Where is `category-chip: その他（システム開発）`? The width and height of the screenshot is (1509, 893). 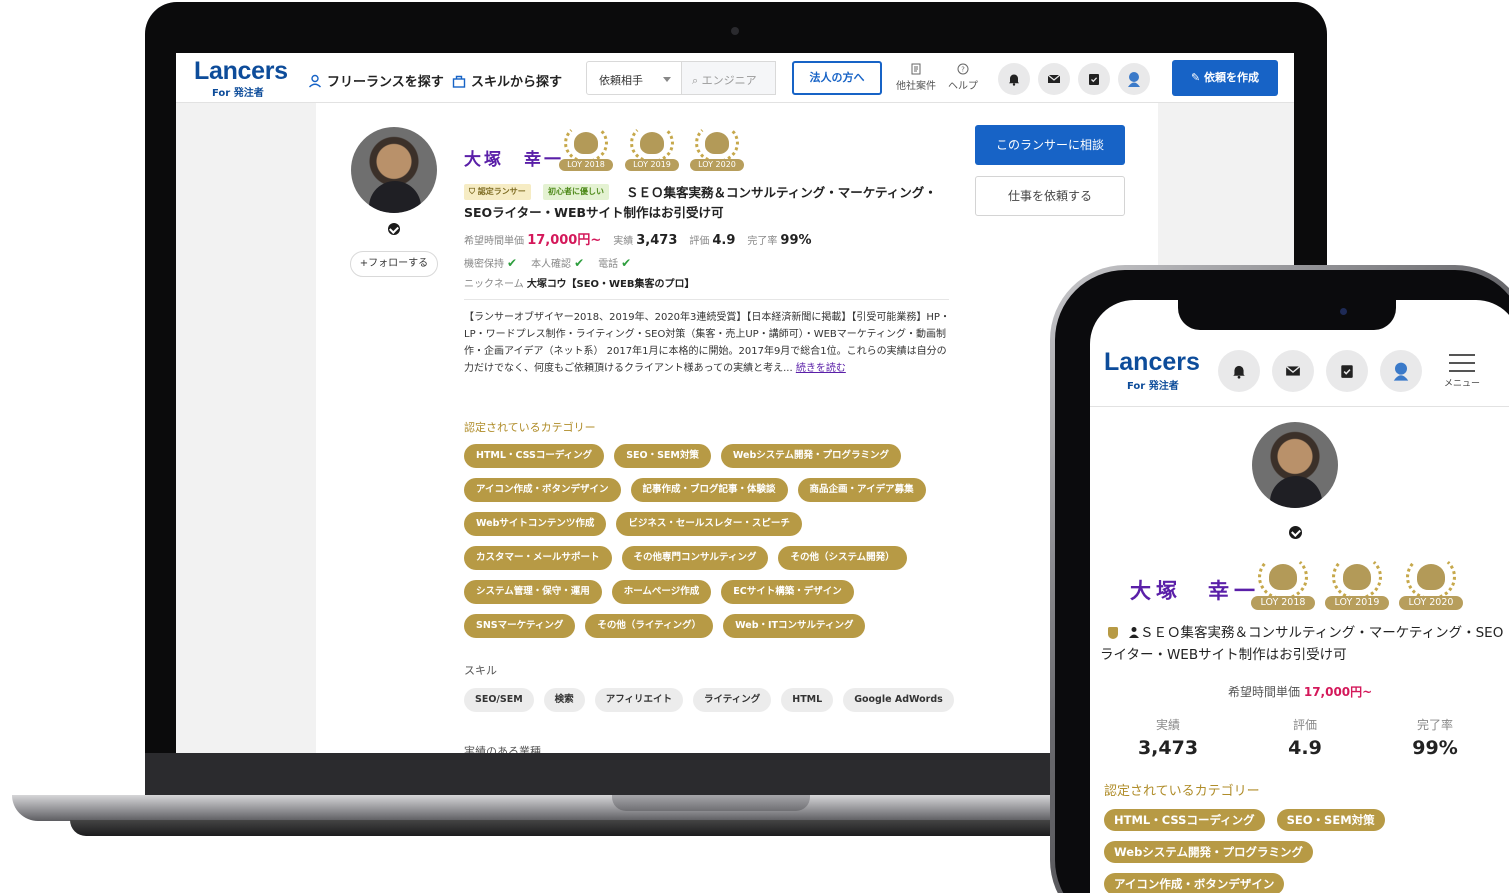 category-chip: その他（システム開発） is located at coordinates (842, 558).